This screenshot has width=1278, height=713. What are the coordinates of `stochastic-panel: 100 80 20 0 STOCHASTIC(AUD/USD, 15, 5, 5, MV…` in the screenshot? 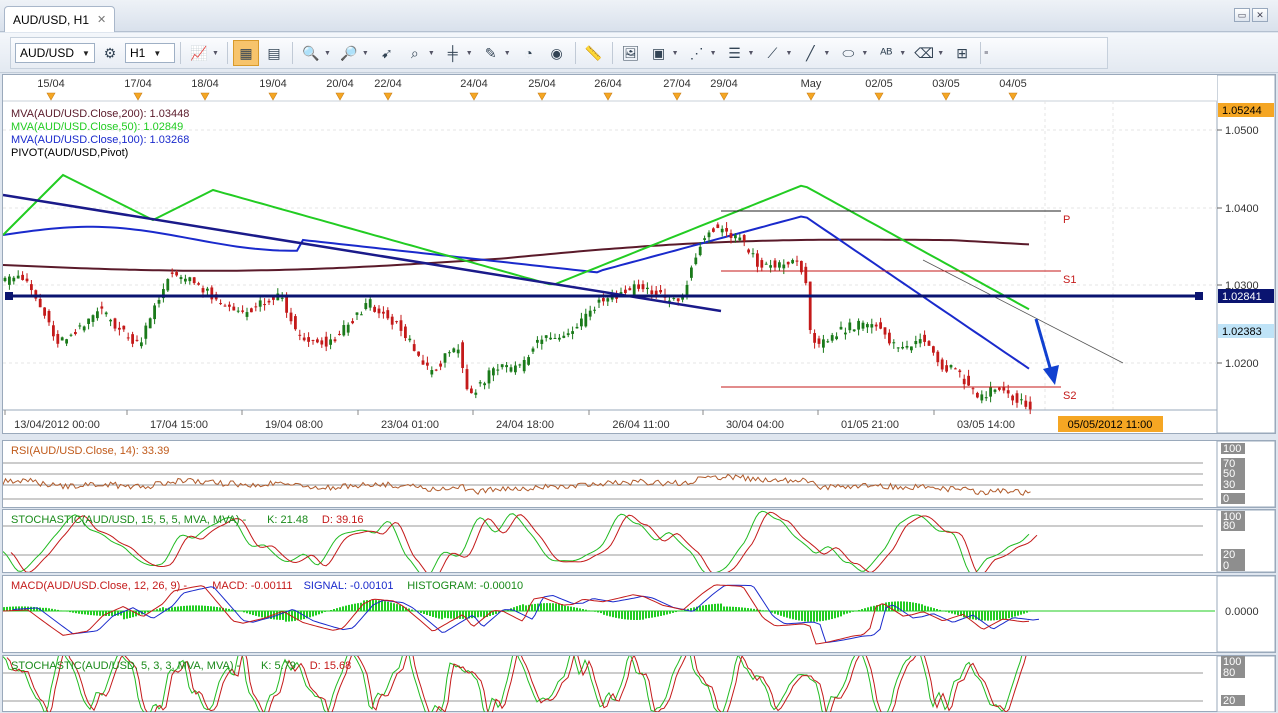 It's located at (639, 541).